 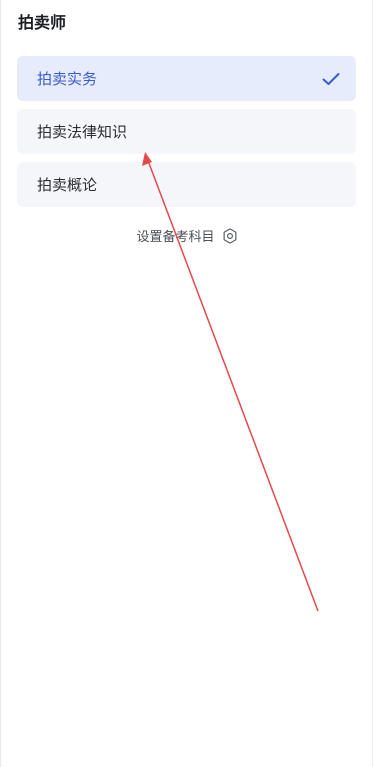 I want to click on set-exam-subjects-label: 设置备考科目, so click(x=175, y=237).